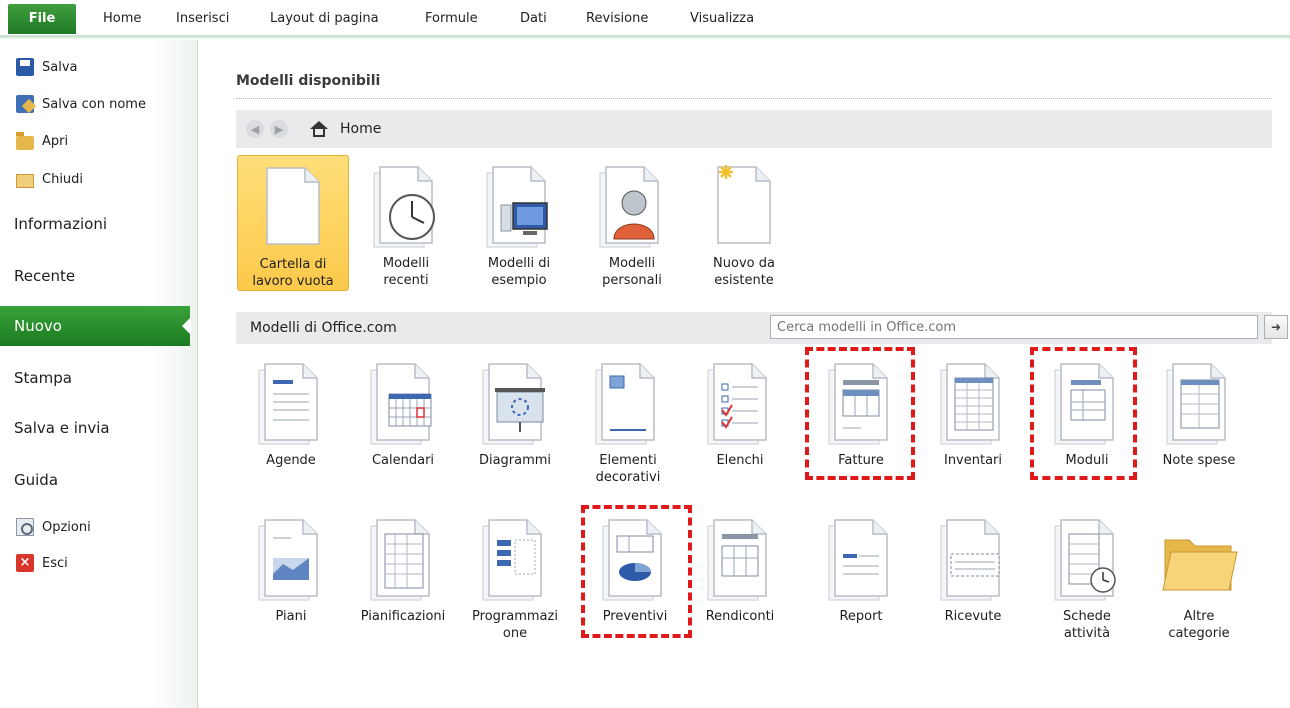 This screenshot has width=1290, height=708. Describe the element at coordinates (737, 404) in the screenshot. I see `checklist-icon` at that location.